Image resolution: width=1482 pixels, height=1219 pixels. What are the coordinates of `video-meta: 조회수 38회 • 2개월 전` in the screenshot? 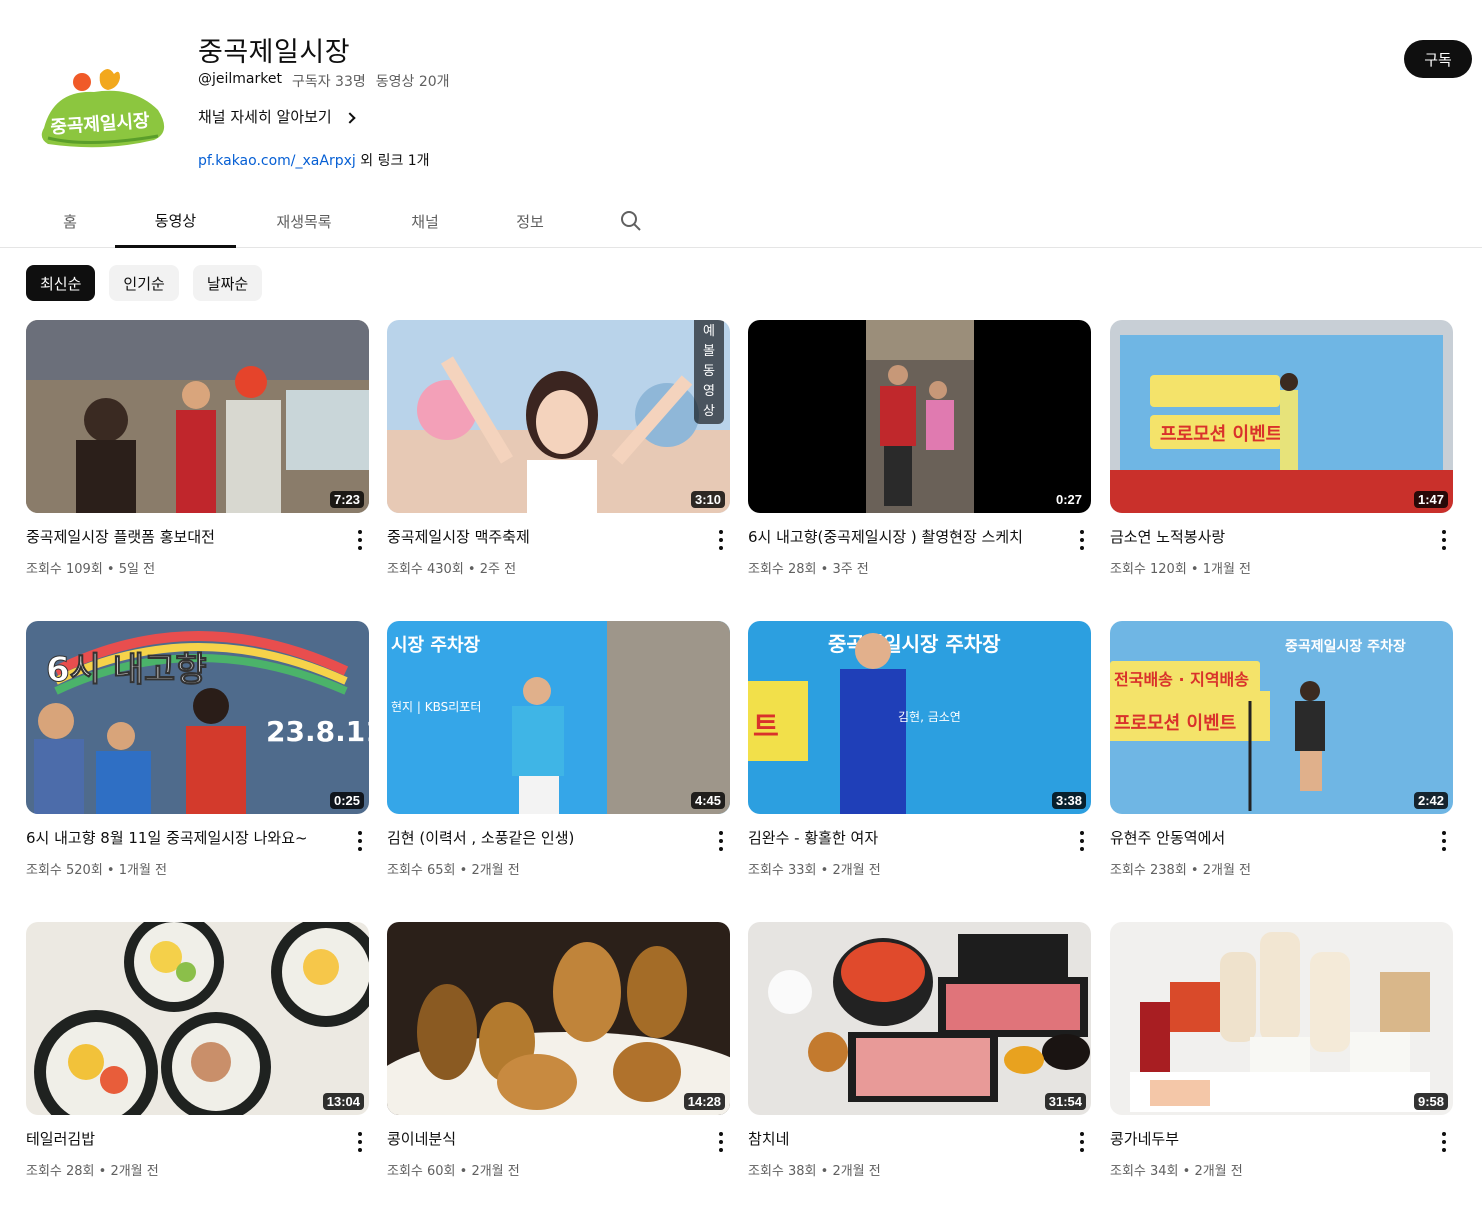 It's located at (814, 1171).